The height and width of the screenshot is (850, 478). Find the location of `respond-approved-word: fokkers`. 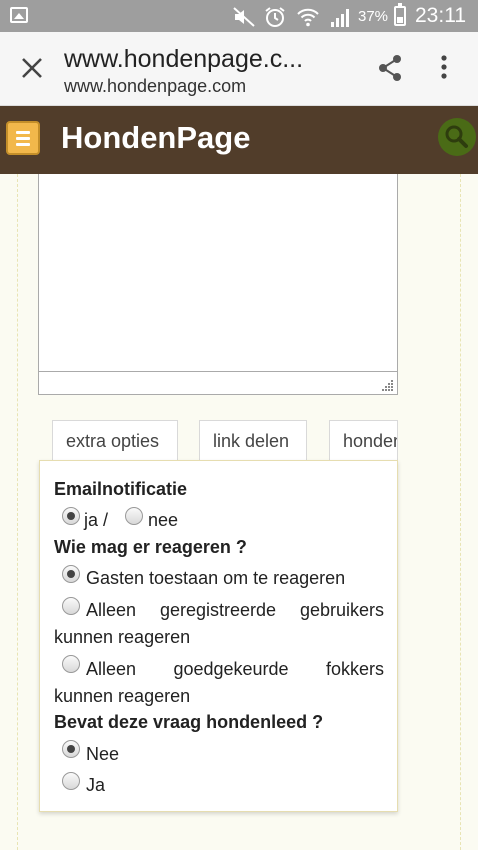

respond-approved-word: fokkers is located at coordinates (354, 669).